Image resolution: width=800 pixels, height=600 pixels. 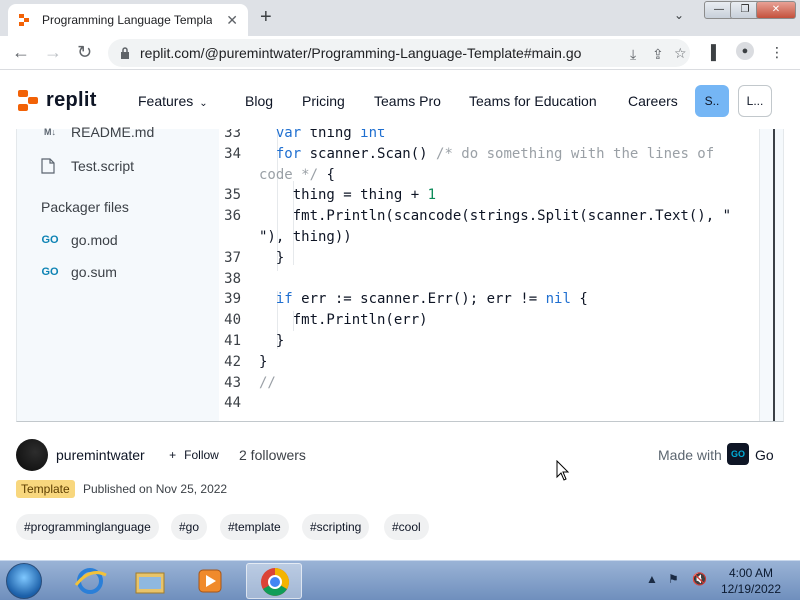 I want to click on language-name: Go, so click(x=764, y=455).